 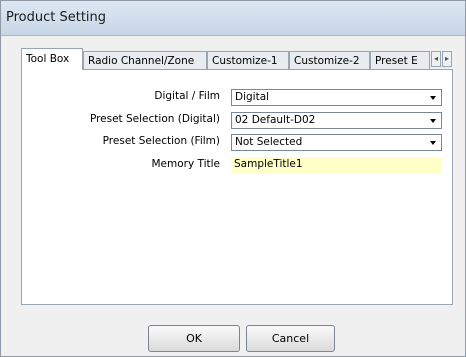 I want to click on tab-scroll-right-icon: ▸, so click(x=447, y=59).